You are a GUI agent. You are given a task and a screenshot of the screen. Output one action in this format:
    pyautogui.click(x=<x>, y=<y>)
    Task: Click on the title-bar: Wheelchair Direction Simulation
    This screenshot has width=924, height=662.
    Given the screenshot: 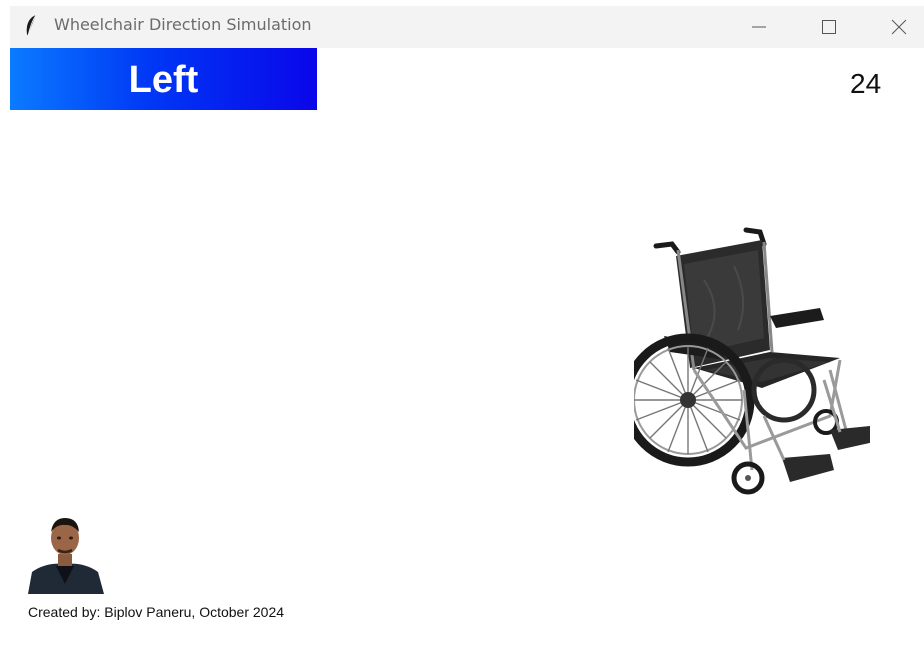 What is the action you would take?
    pyautogui.click(x=467, y=27)
    